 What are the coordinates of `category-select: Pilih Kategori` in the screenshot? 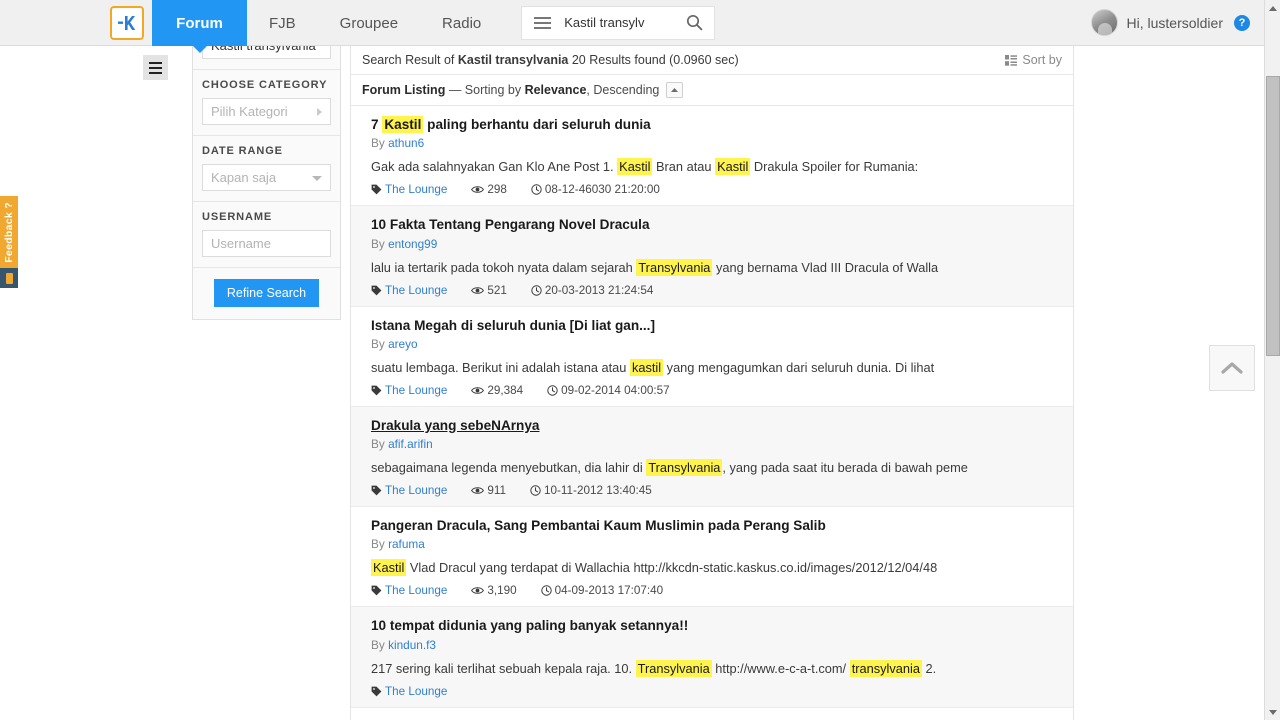 It's located at (266, 111).